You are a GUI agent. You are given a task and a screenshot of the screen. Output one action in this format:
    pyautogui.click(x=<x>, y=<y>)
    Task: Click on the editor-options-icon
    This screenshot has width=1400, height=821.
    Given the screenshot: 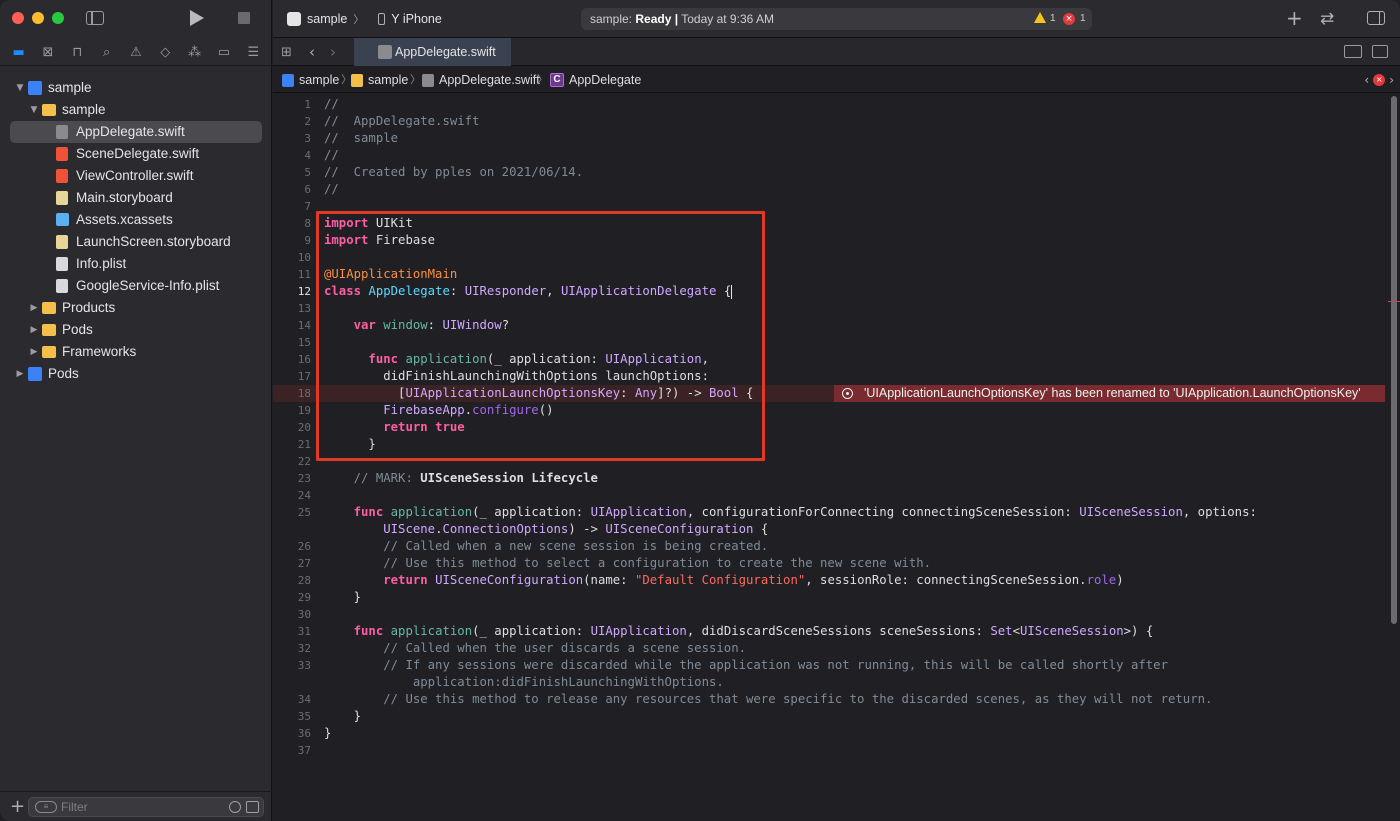 What is the action you would take?
    pyautogui.click(x=1353, y=51)
    